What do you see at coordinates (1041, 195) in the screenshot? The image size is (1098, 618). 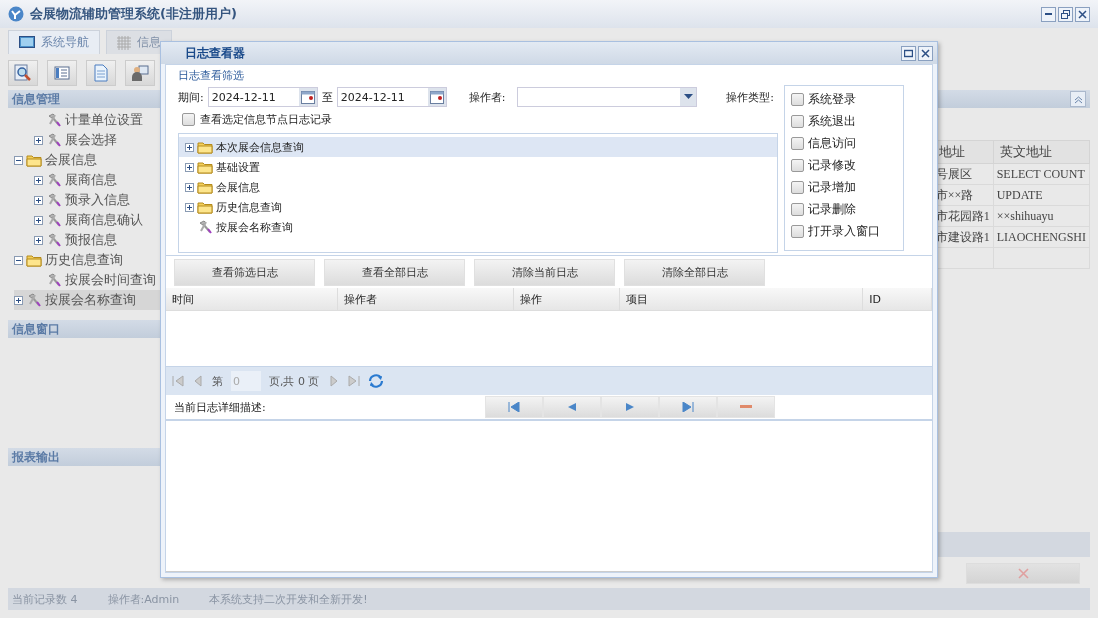 I see `table-cell: UPDATE` at bounding box center [1041, 195].